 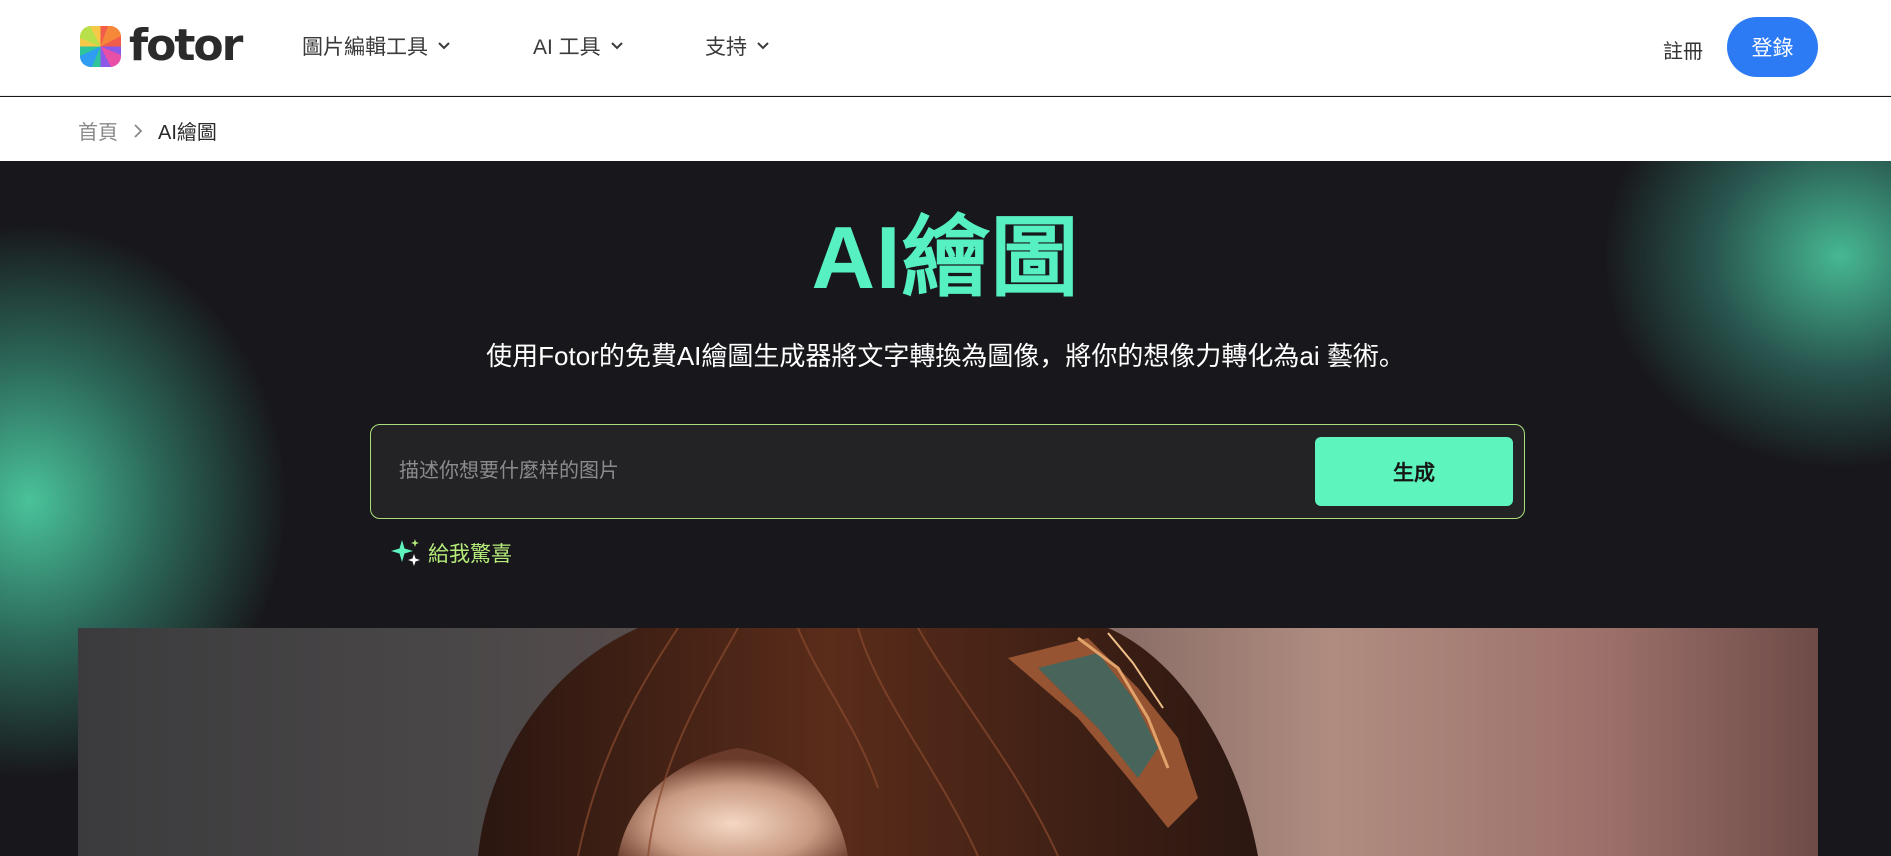 I want to click on login-button: 登錄, so click(x=1772, y=47).